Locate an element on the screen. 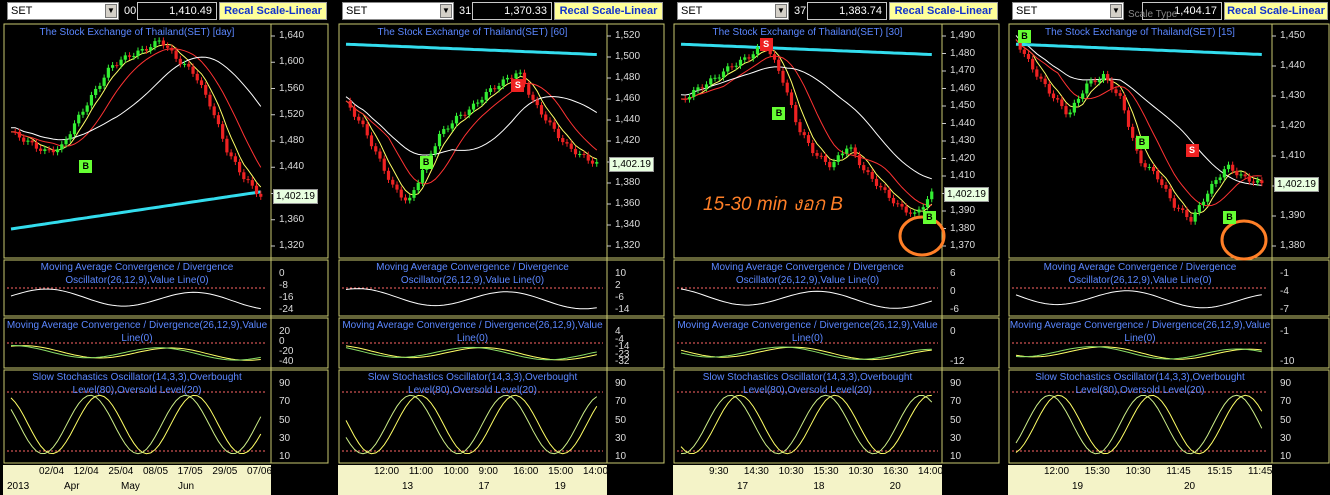 The width and height of the screenshot is (1330, 495). stochastic-line is located at coordinates (136, 424).